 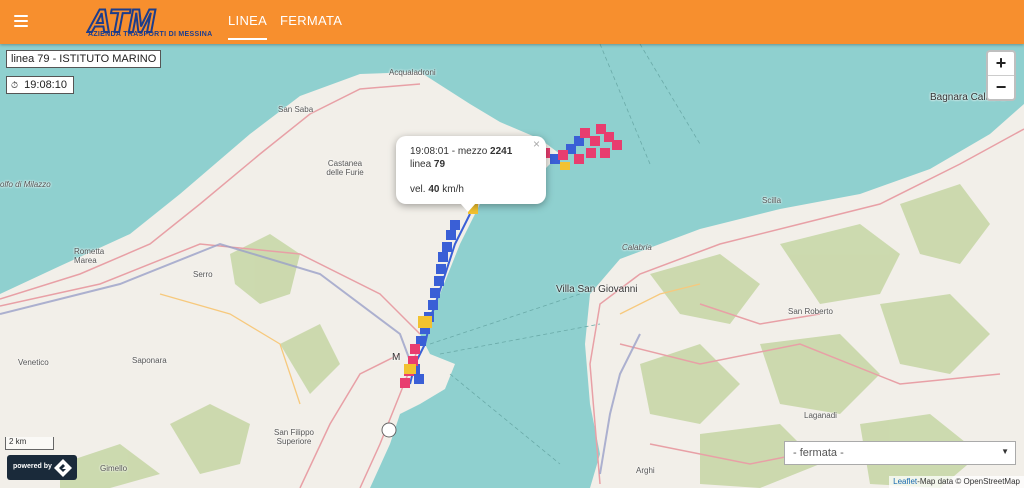 What do you see at coordinates (810, 311) in the screenshot?
I see `place-label: San Roberto` at bounding box center [810, 311].